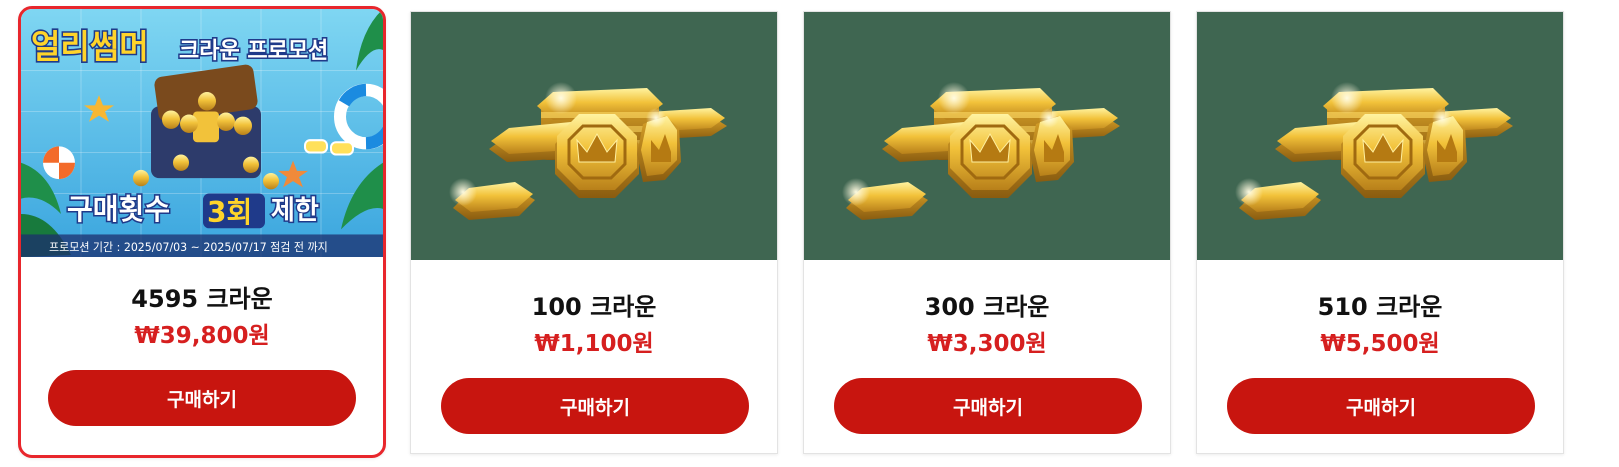 The height and width of the screenshot is (467, 1619). Describe the element at coordinates (987, 307) in the screenshot. I see `product-name: 300 크라운` at that location.